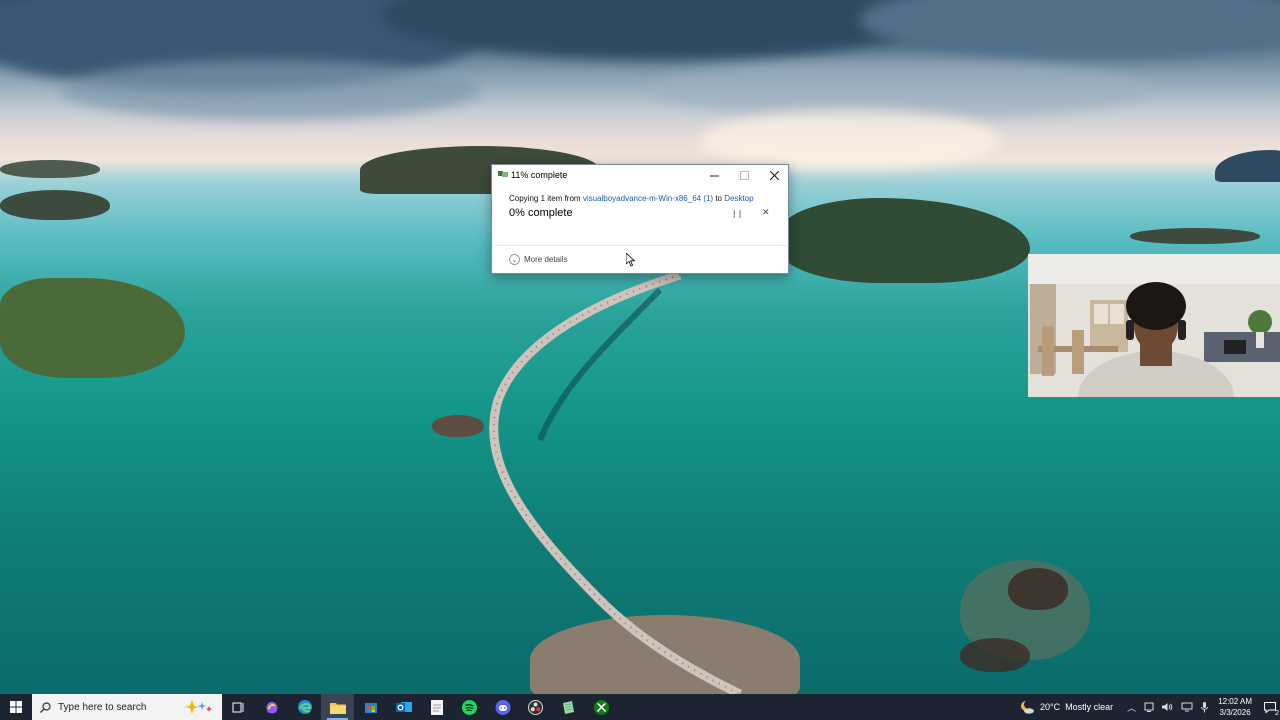 This screenshot has height=720, width=1280. I want to click on discord-icon, so click(502, 707).